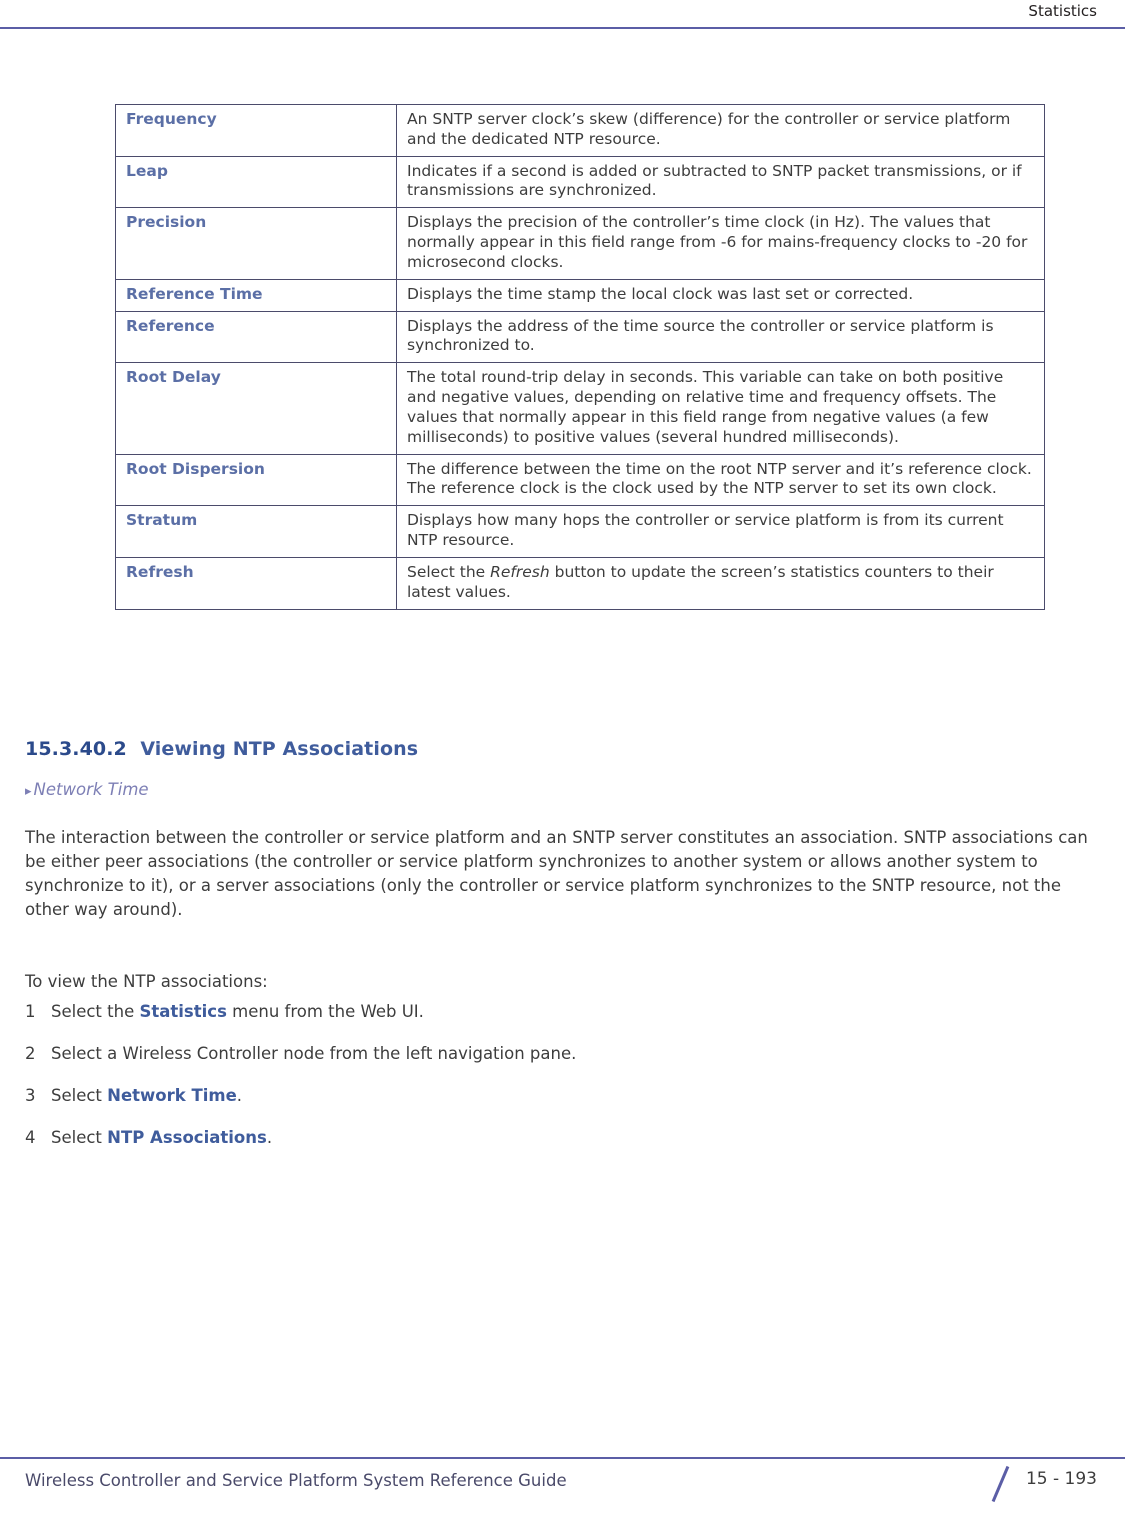 The height and width of the screenshot is (1517, 1125). I want to click on param-name: Root Delay, so click(256, 408).